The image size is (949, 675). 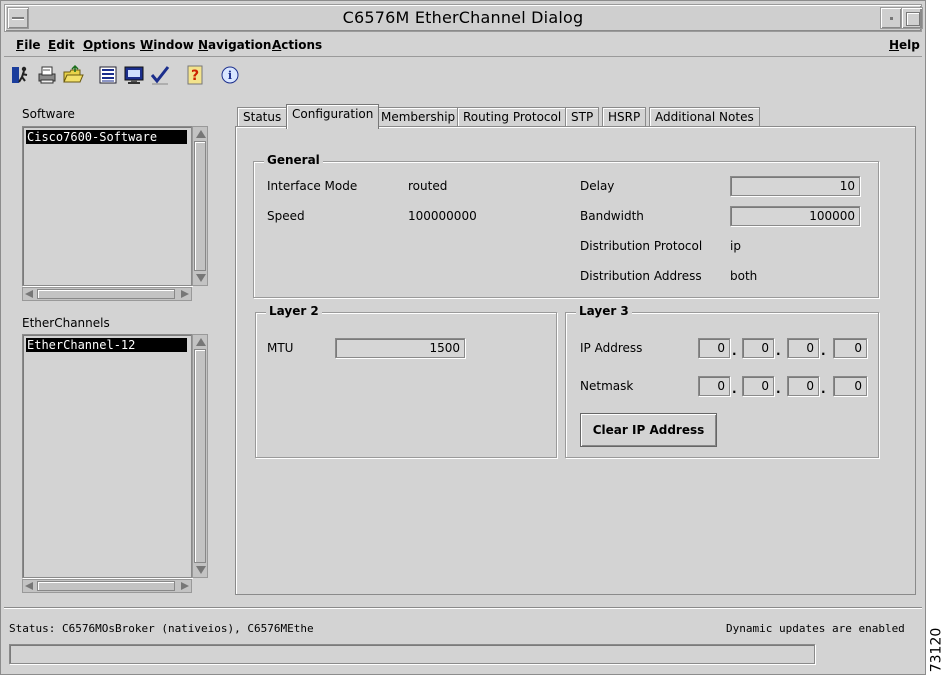 What do you see at coordinates (428, 186) in the screenshot?
I see `interface-mode-value: routed` at bounding box center [428, 186].